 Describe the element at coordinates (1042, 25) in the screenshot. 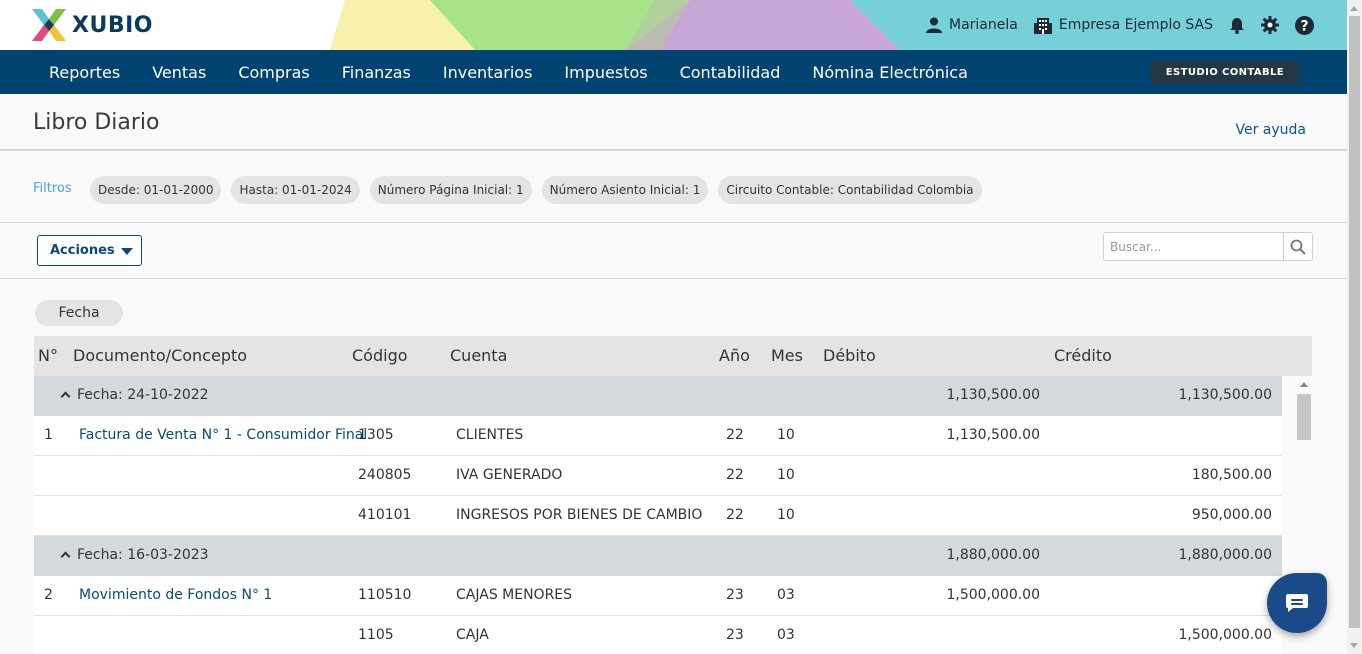

I see `building-icon` at that location.